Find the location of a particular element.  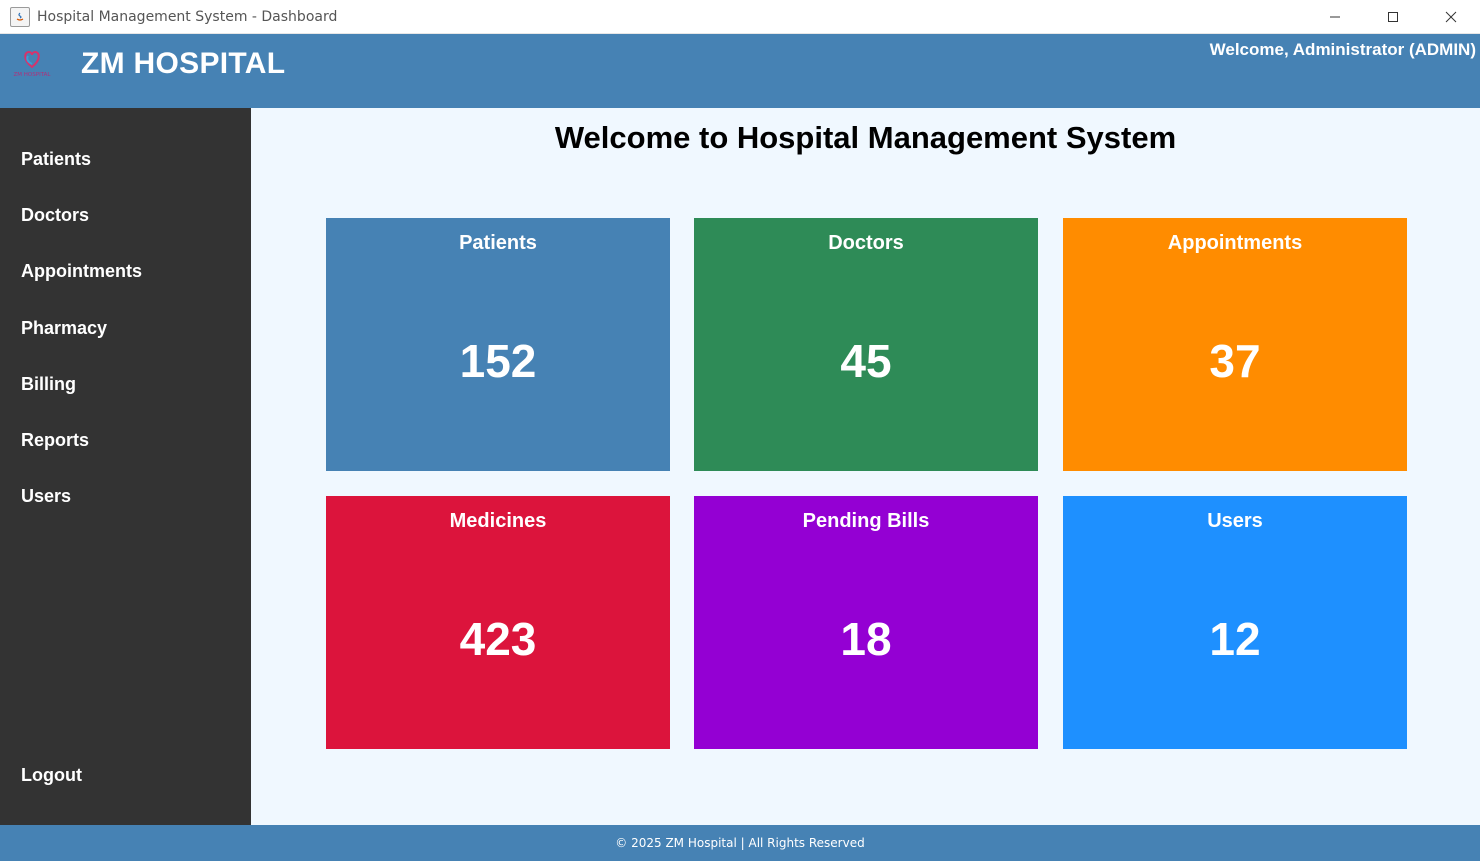

stat-card-value: 18 is located at coordinates (866, 639).